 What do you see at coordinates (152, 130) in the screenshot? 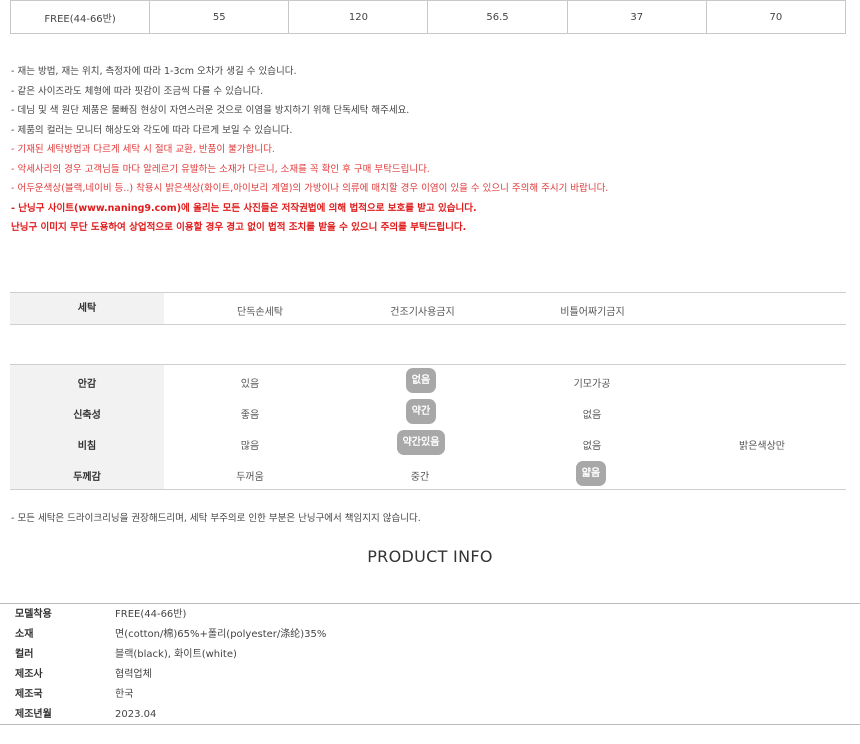
I see `notice-item: - 제품의 컬러는 모니터 해상도와 각도에 따라 다르게 보일 수 있습니다.` at bounding box center [152, 130].